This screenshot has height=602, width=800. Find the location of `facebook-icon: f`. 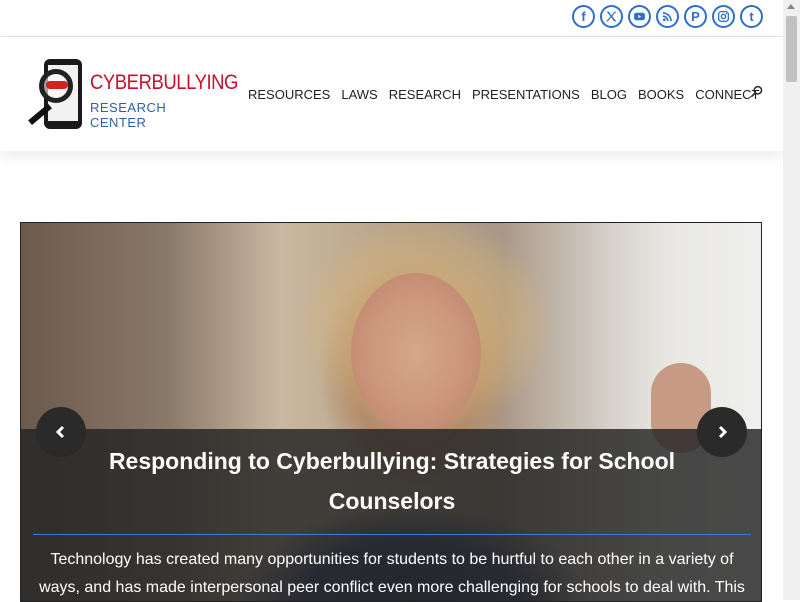

facebook-icon: f is located at coordinates (583, 16).